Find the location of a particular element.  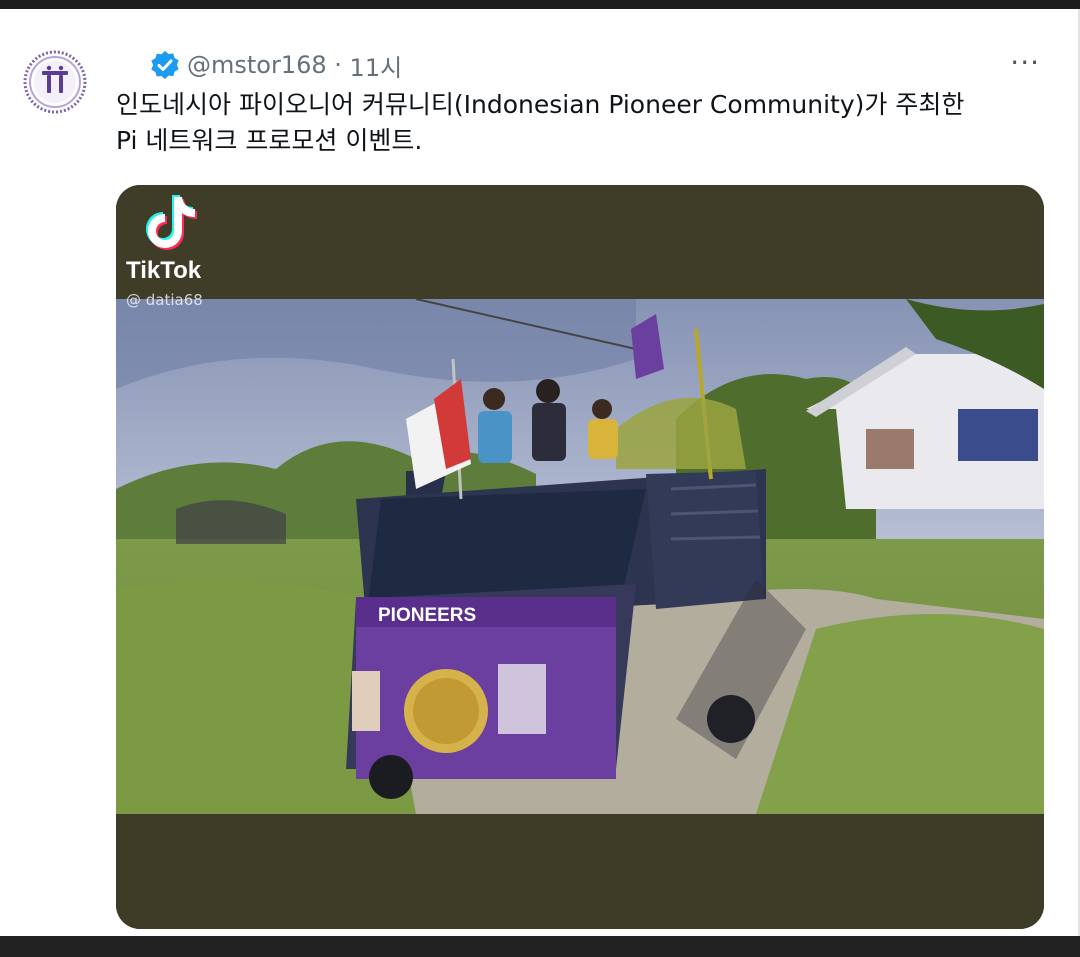

more-icon: ··· is located at coordinates (1025, 63).